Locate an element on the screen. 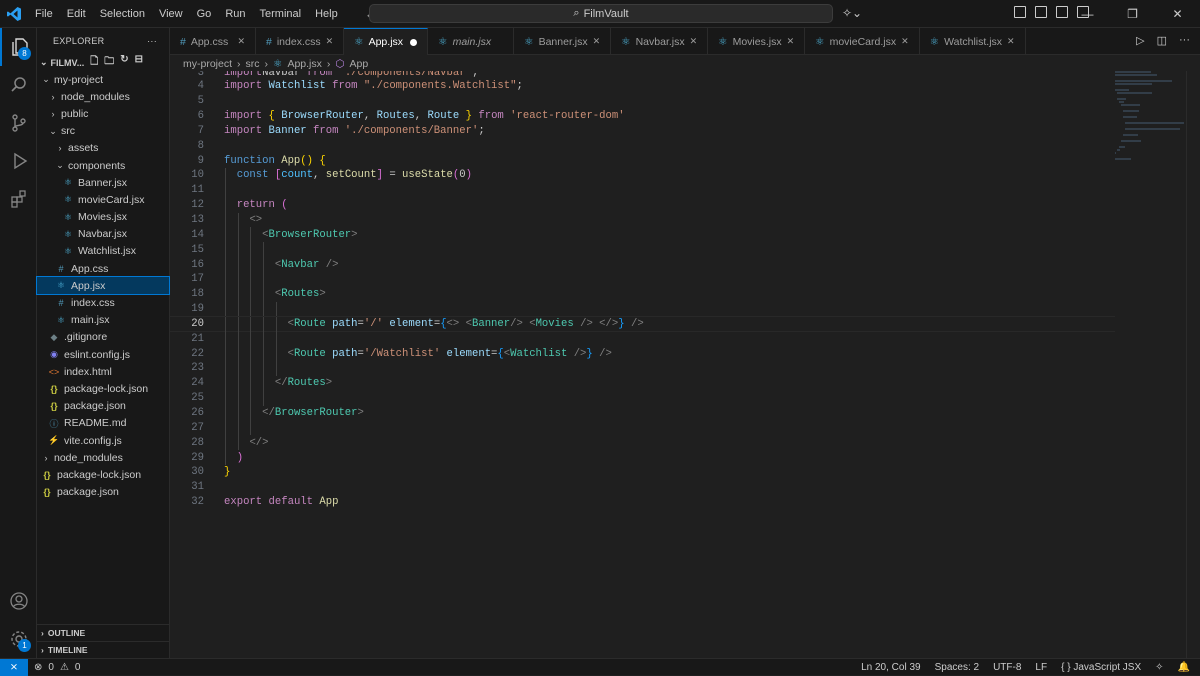 This screenshot has height=676, width=1200. tree-file: ⓘ README.md is located at coordinates (103, 423).